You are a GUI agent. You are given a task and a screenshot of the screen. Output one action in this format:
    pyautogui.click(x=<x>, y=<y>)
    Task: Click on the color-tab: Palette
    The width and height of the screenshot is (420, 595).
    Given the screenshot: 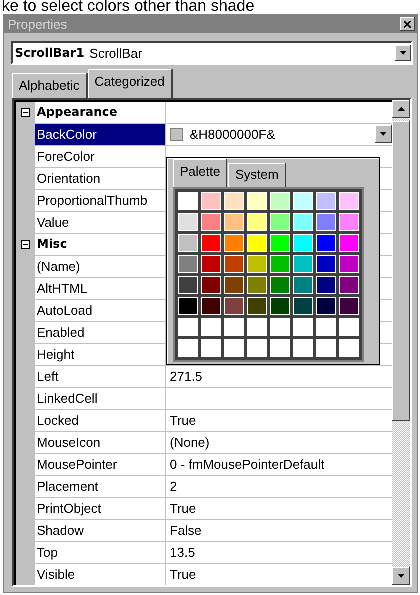 What is the action you would take?
    pyautogui.click(x=200, y=173)
    